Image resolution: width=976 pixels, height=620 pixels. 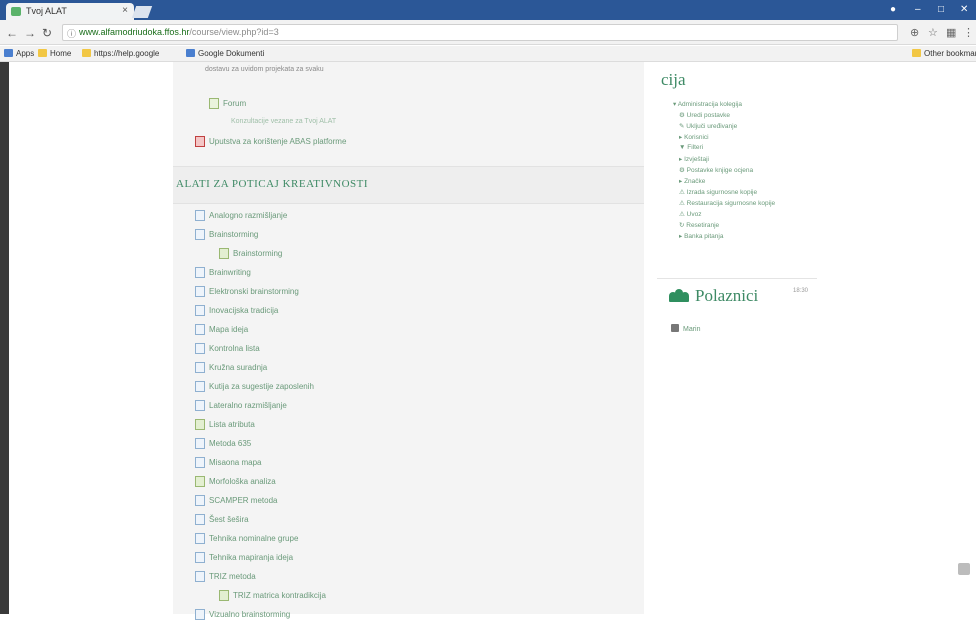 I want to click on activity-item: Kutija za sugestije zaposlenih, so click(x=254, y=386).